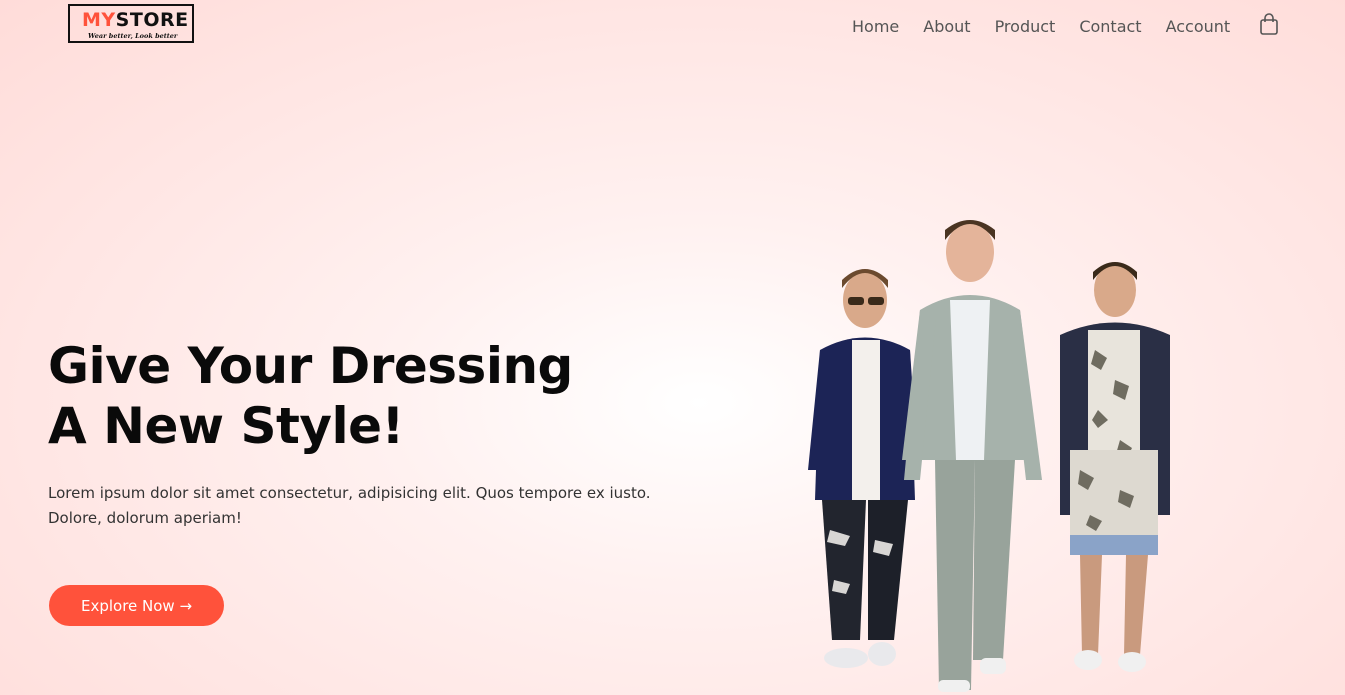 Image resolution: width=1345 pixels, height=695 pixels. What do you see at coordinates (875, 27) in the screenshot?
I see `nav-item-home: Home` at bounding box center [875, 27].